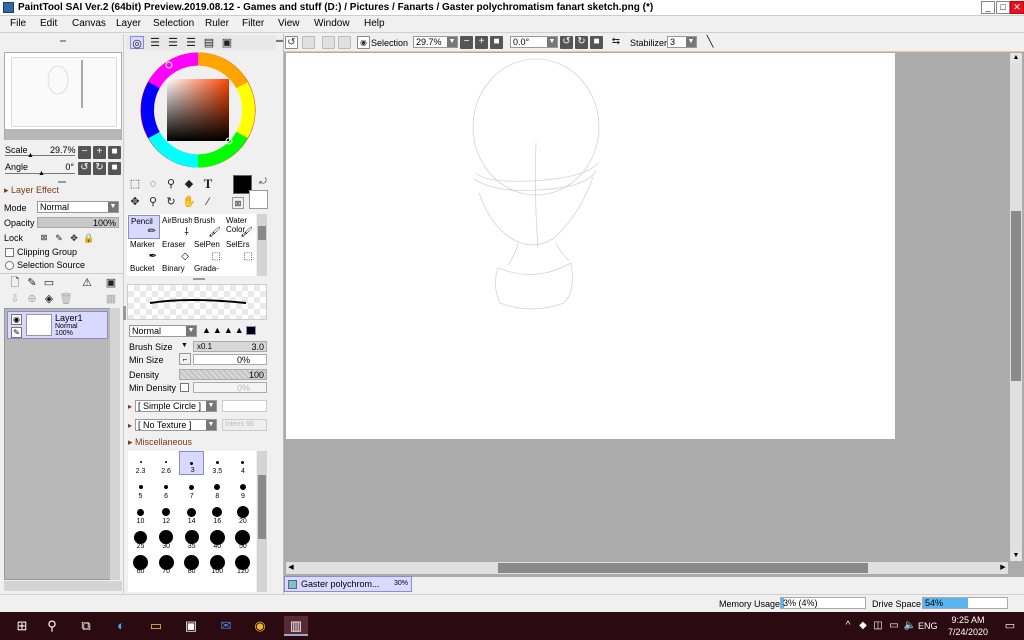 The image size is (1024, 640). I want to click on brush-size-cell: 60, so click(140, 563).